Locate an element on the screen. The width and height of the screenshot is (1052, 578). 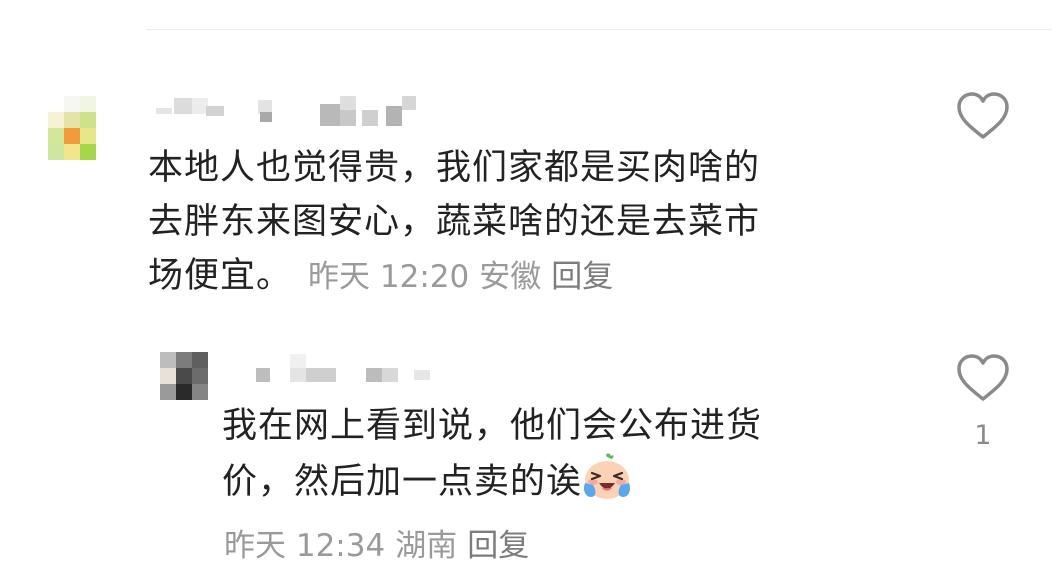
comment-time: 昨天 12:20 is located at coordinates (389, 277).